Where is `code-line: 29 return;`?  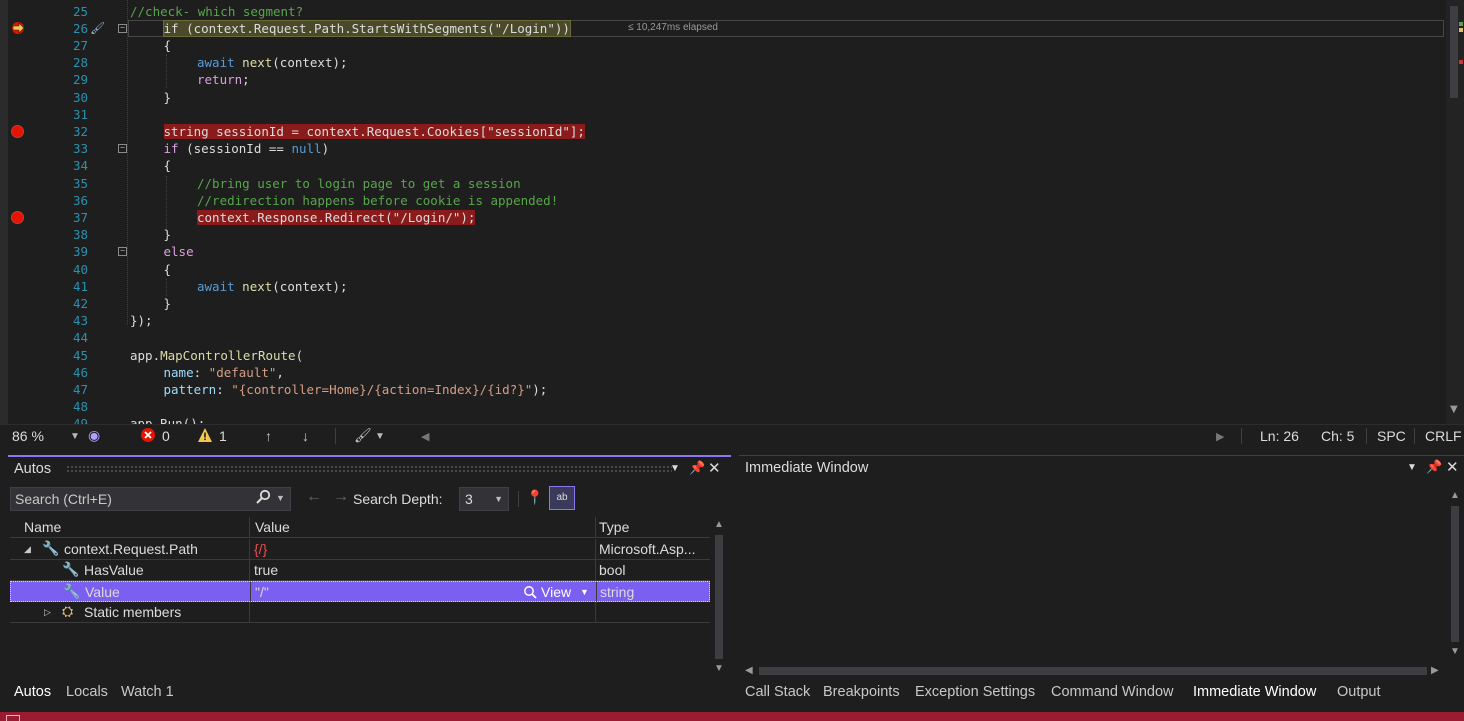 code-line: 29 return; is located at coordinates (723, 79).